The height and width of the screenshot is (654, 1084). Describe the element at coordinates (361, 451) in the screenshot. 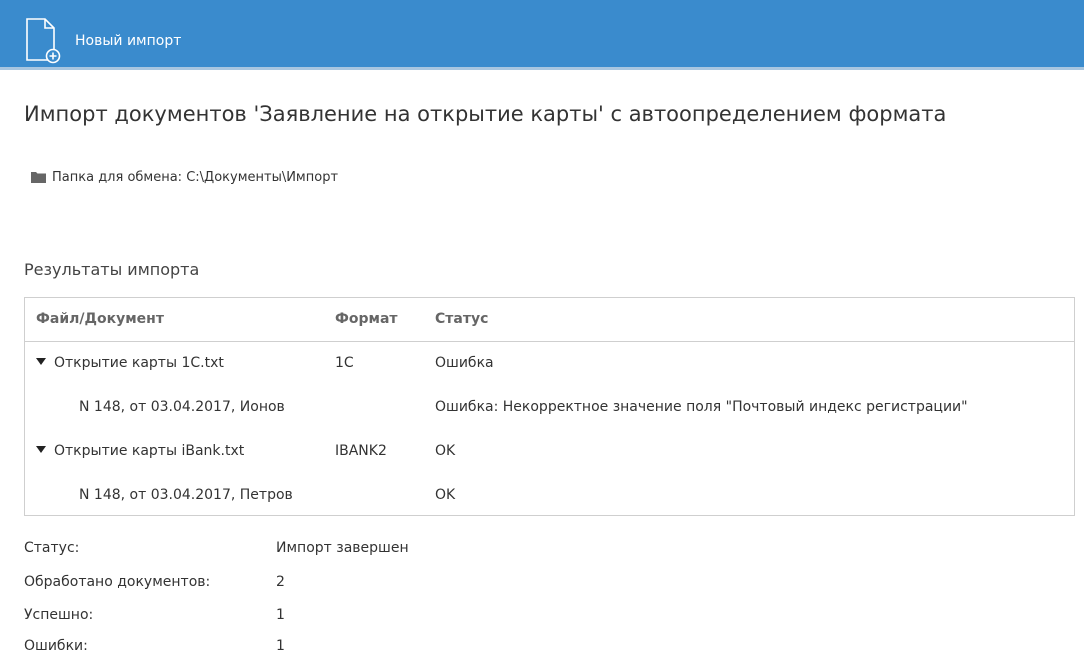

I see `format-cell: IBANK2` at that location.